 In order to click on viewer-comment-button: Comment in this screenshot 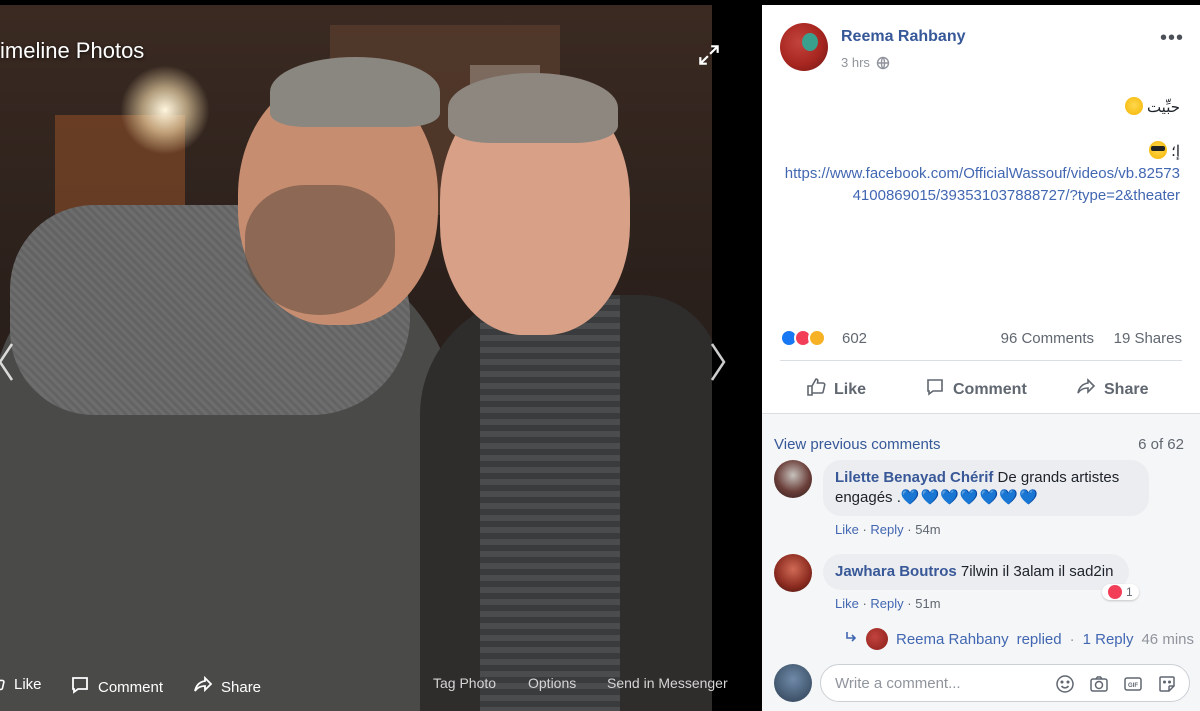, I will do `click(116, 687)`.